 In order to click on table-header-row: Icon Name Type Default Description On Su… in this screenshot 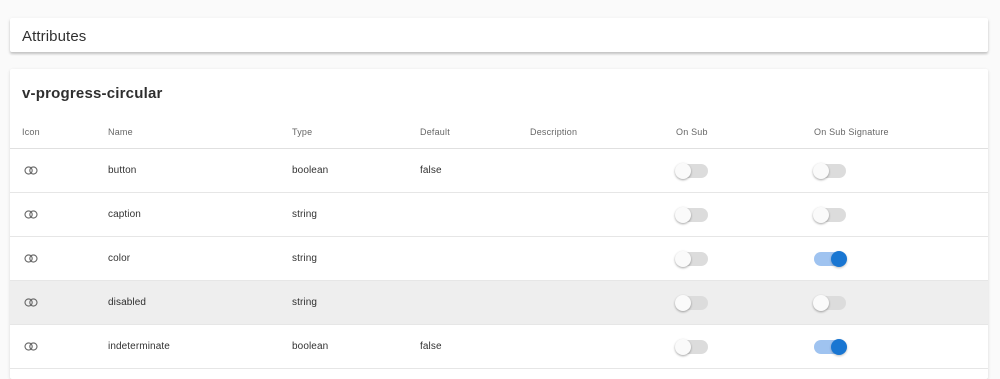, I will do `click(499, 132)`.